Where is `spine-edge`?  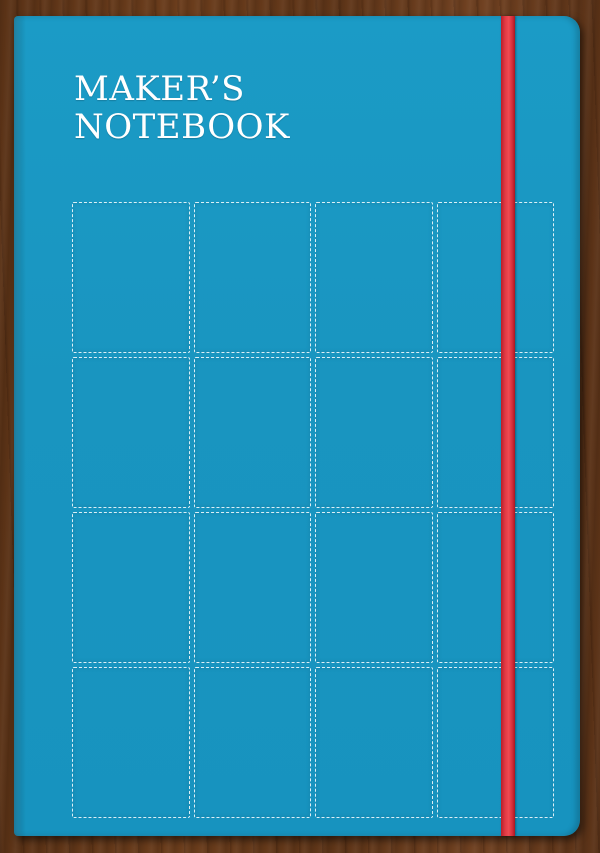 spine-edge is located at coordinates (20, 426).